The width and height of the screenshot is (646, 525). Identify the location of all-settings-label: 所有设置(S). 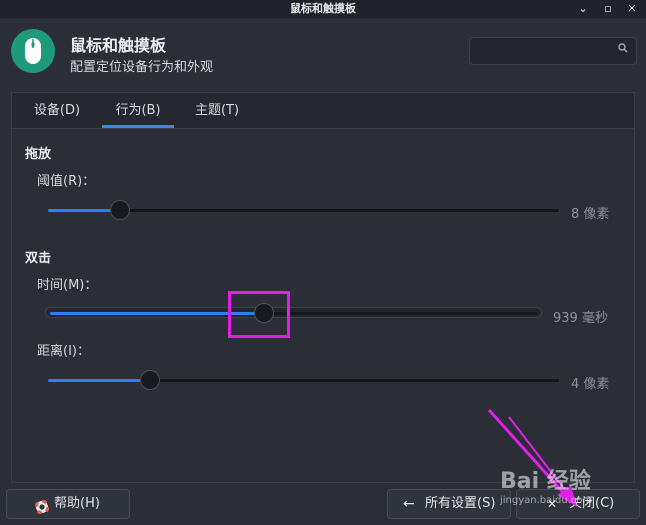
(460, 503).